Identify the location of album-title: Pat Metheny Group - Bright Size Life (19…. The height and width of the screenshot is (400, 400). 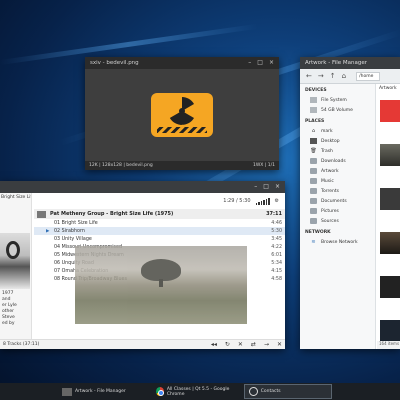
(112, 214).